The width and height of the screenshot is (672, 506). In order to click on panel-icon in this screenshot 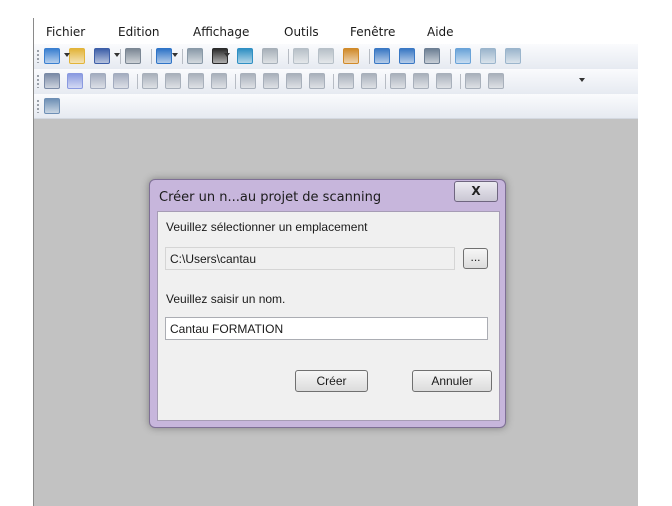, I will do `click(301, 56)`.